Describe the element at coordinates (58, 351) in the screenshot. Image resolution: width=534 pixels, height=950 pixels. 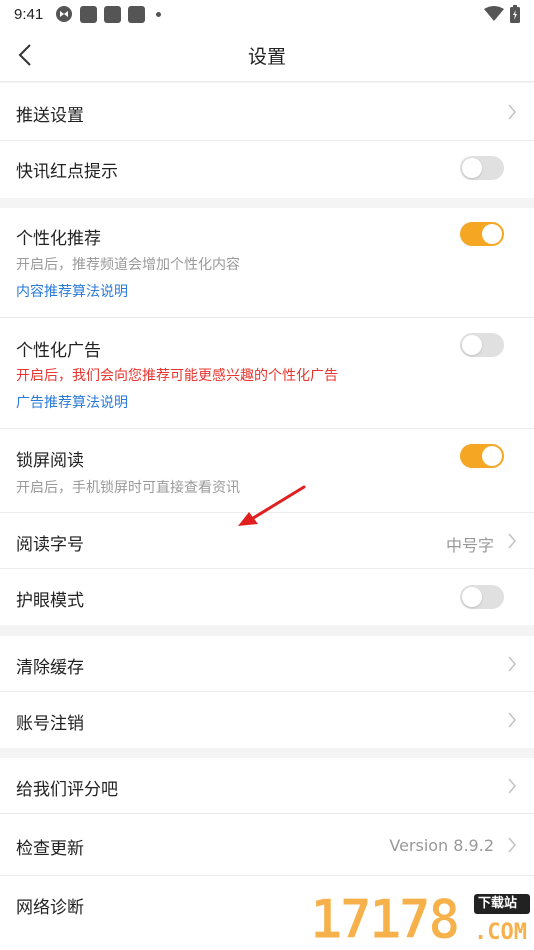
I see `personal-ad-label: 个性化广告` at that location.